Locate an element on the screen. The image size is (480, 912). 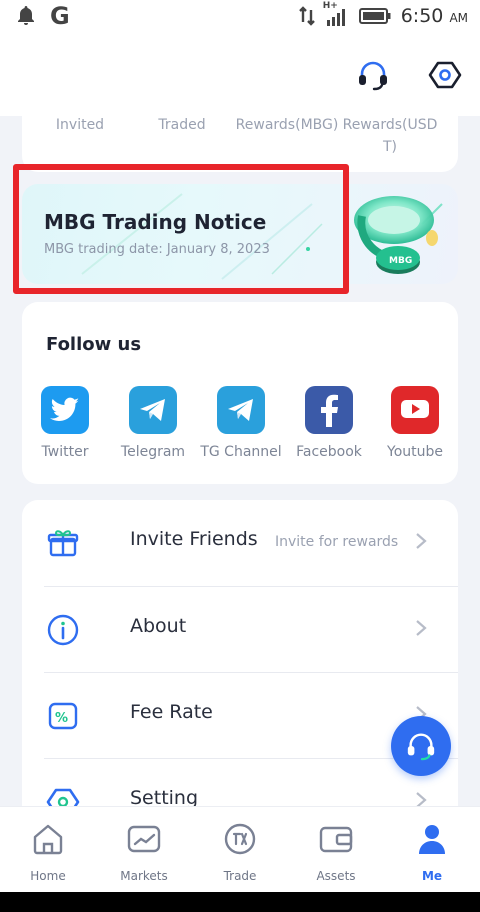
social-twitter: Twitter is located at coordinates (65, 423).